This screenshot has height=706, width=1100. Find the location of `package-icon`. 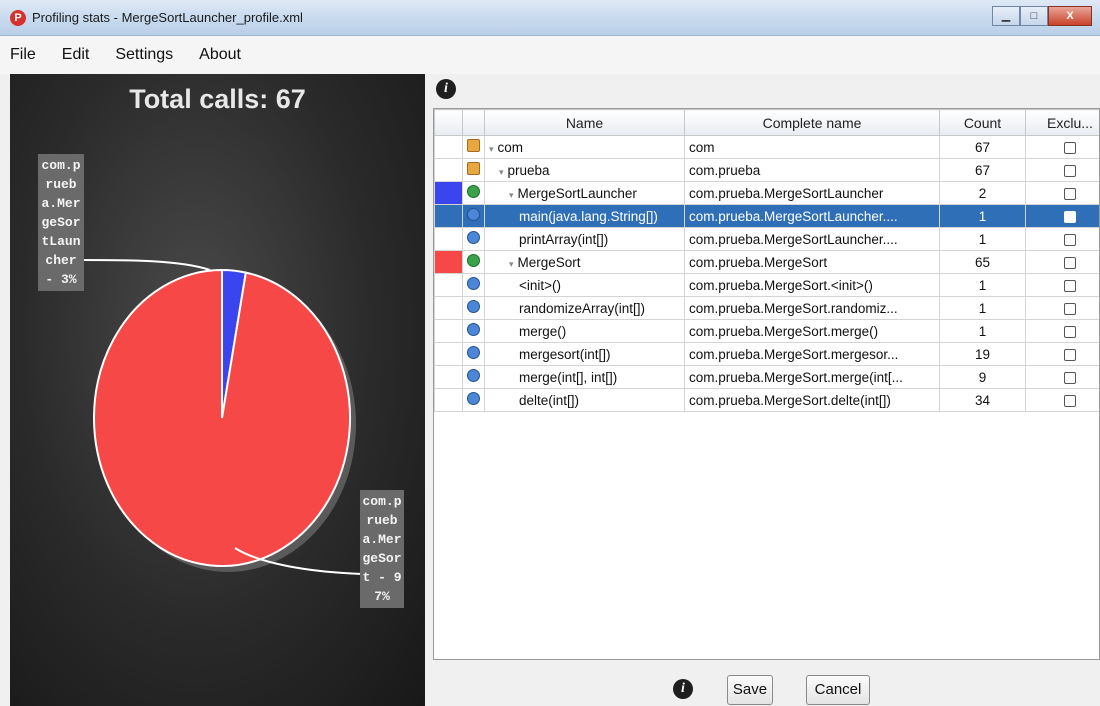

package-icon is located at coordinates (473, 145).